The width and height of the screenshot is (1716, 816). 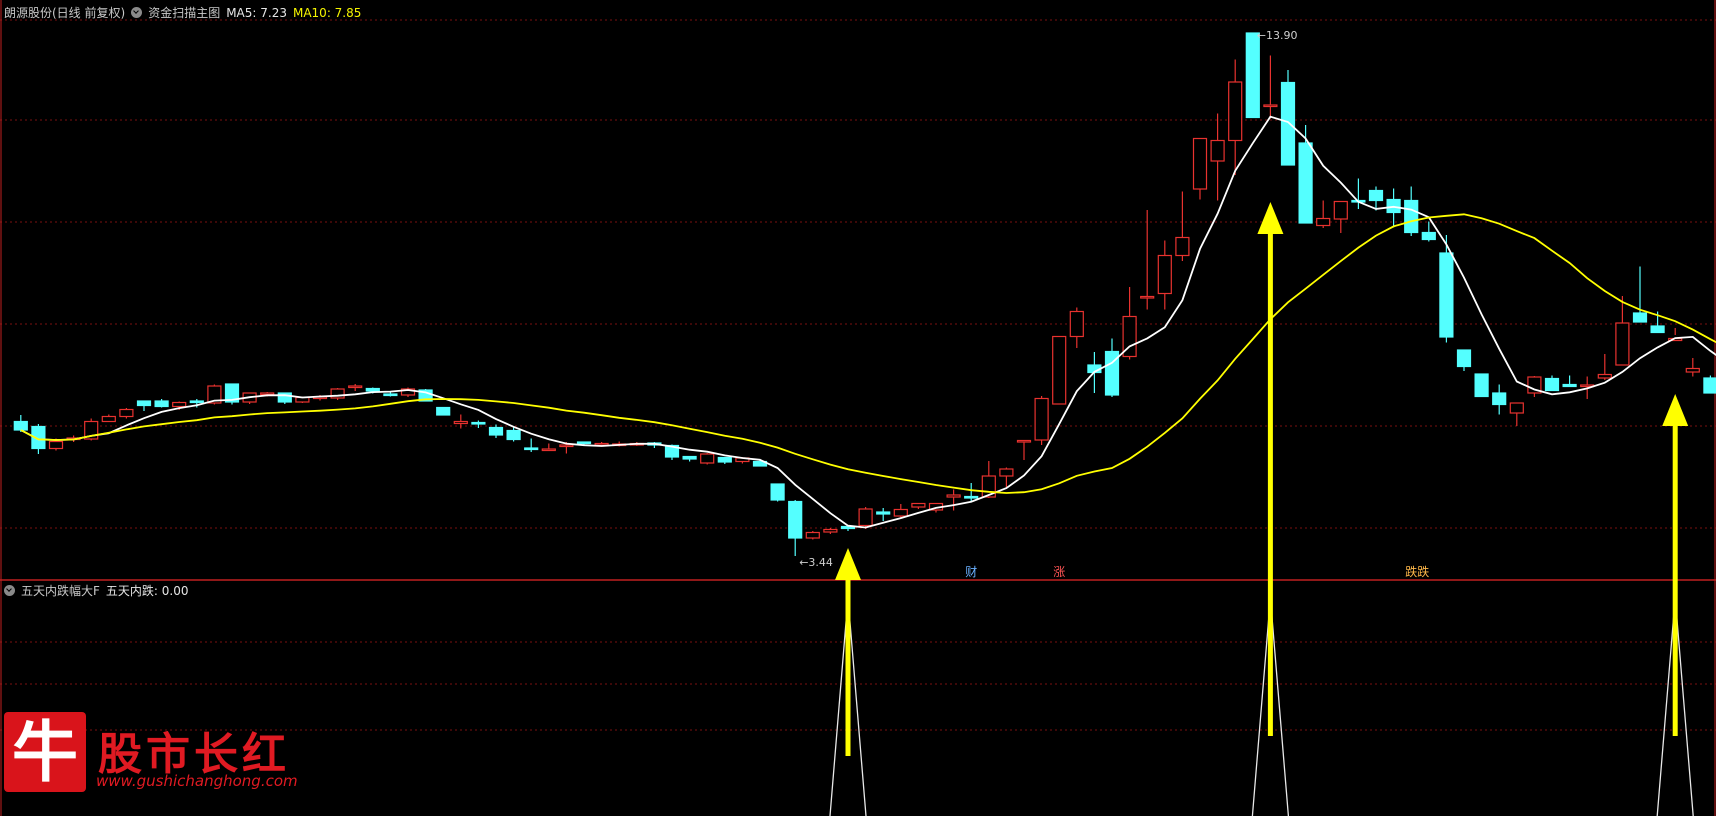 I want to click on ma10-readout: MA10: 7.85, so click(x=327, y=13).